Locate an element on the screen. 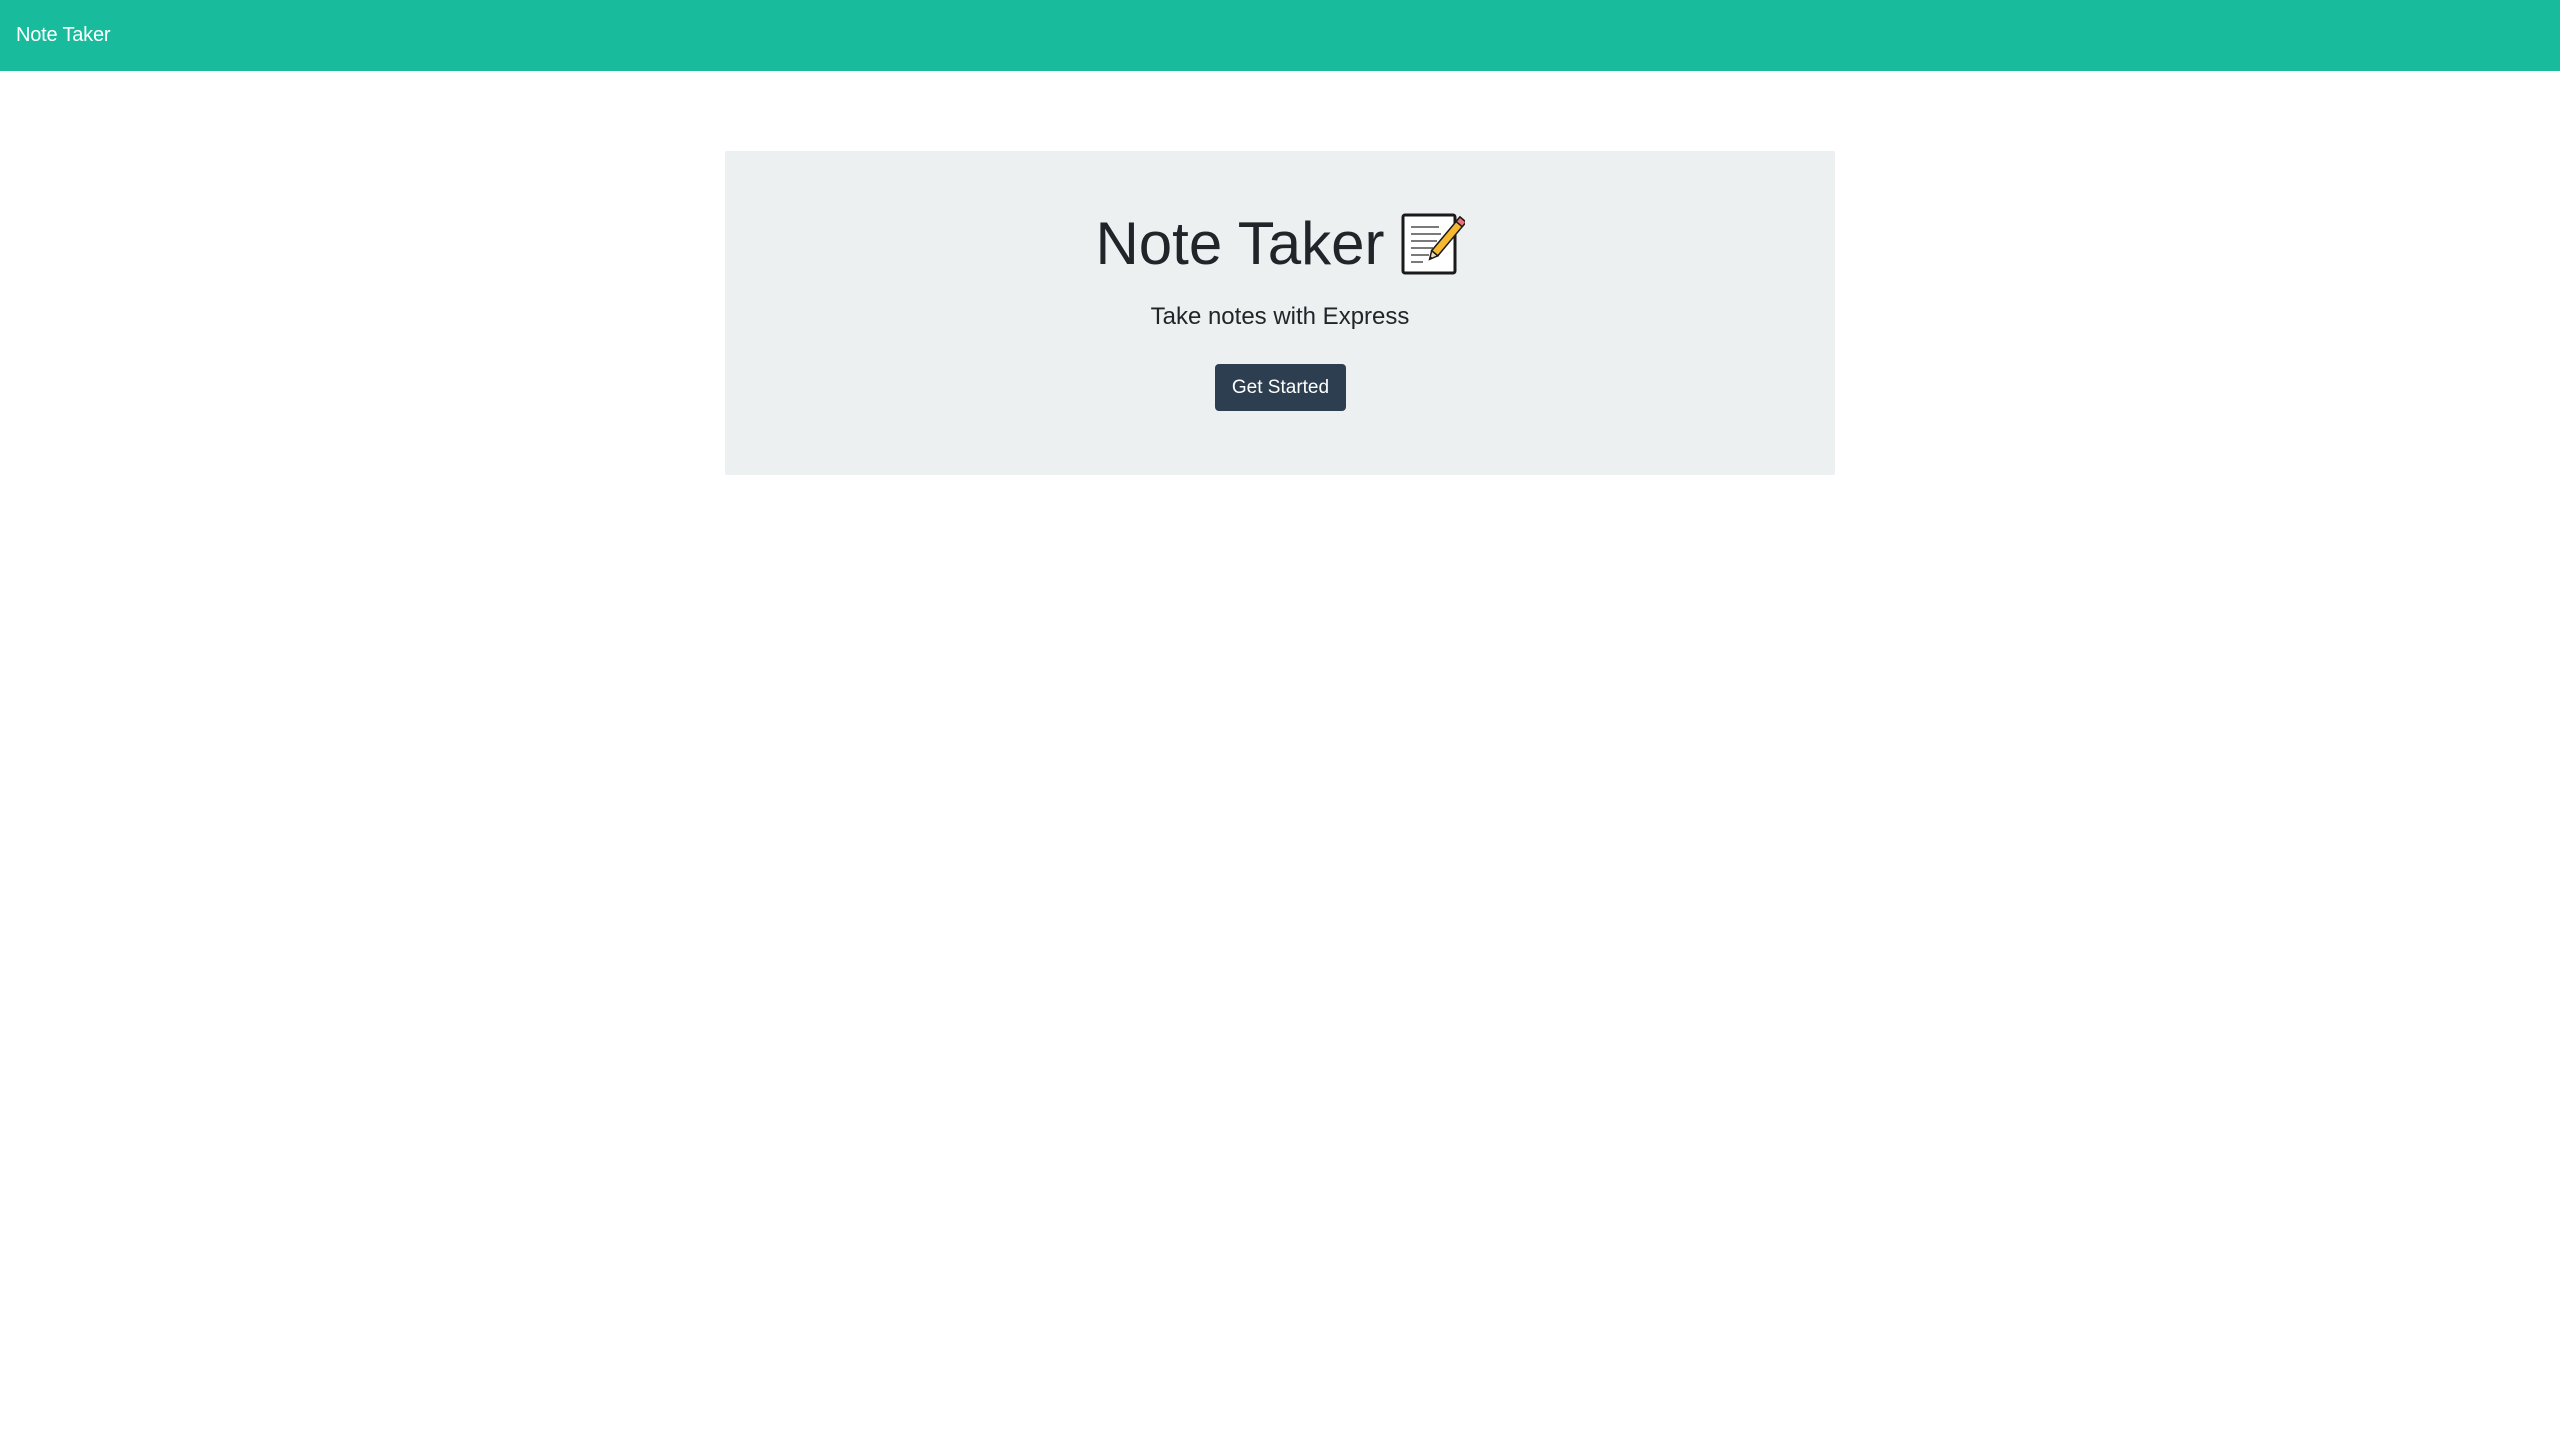  memo-icon is located at coordinates (1433, 244).